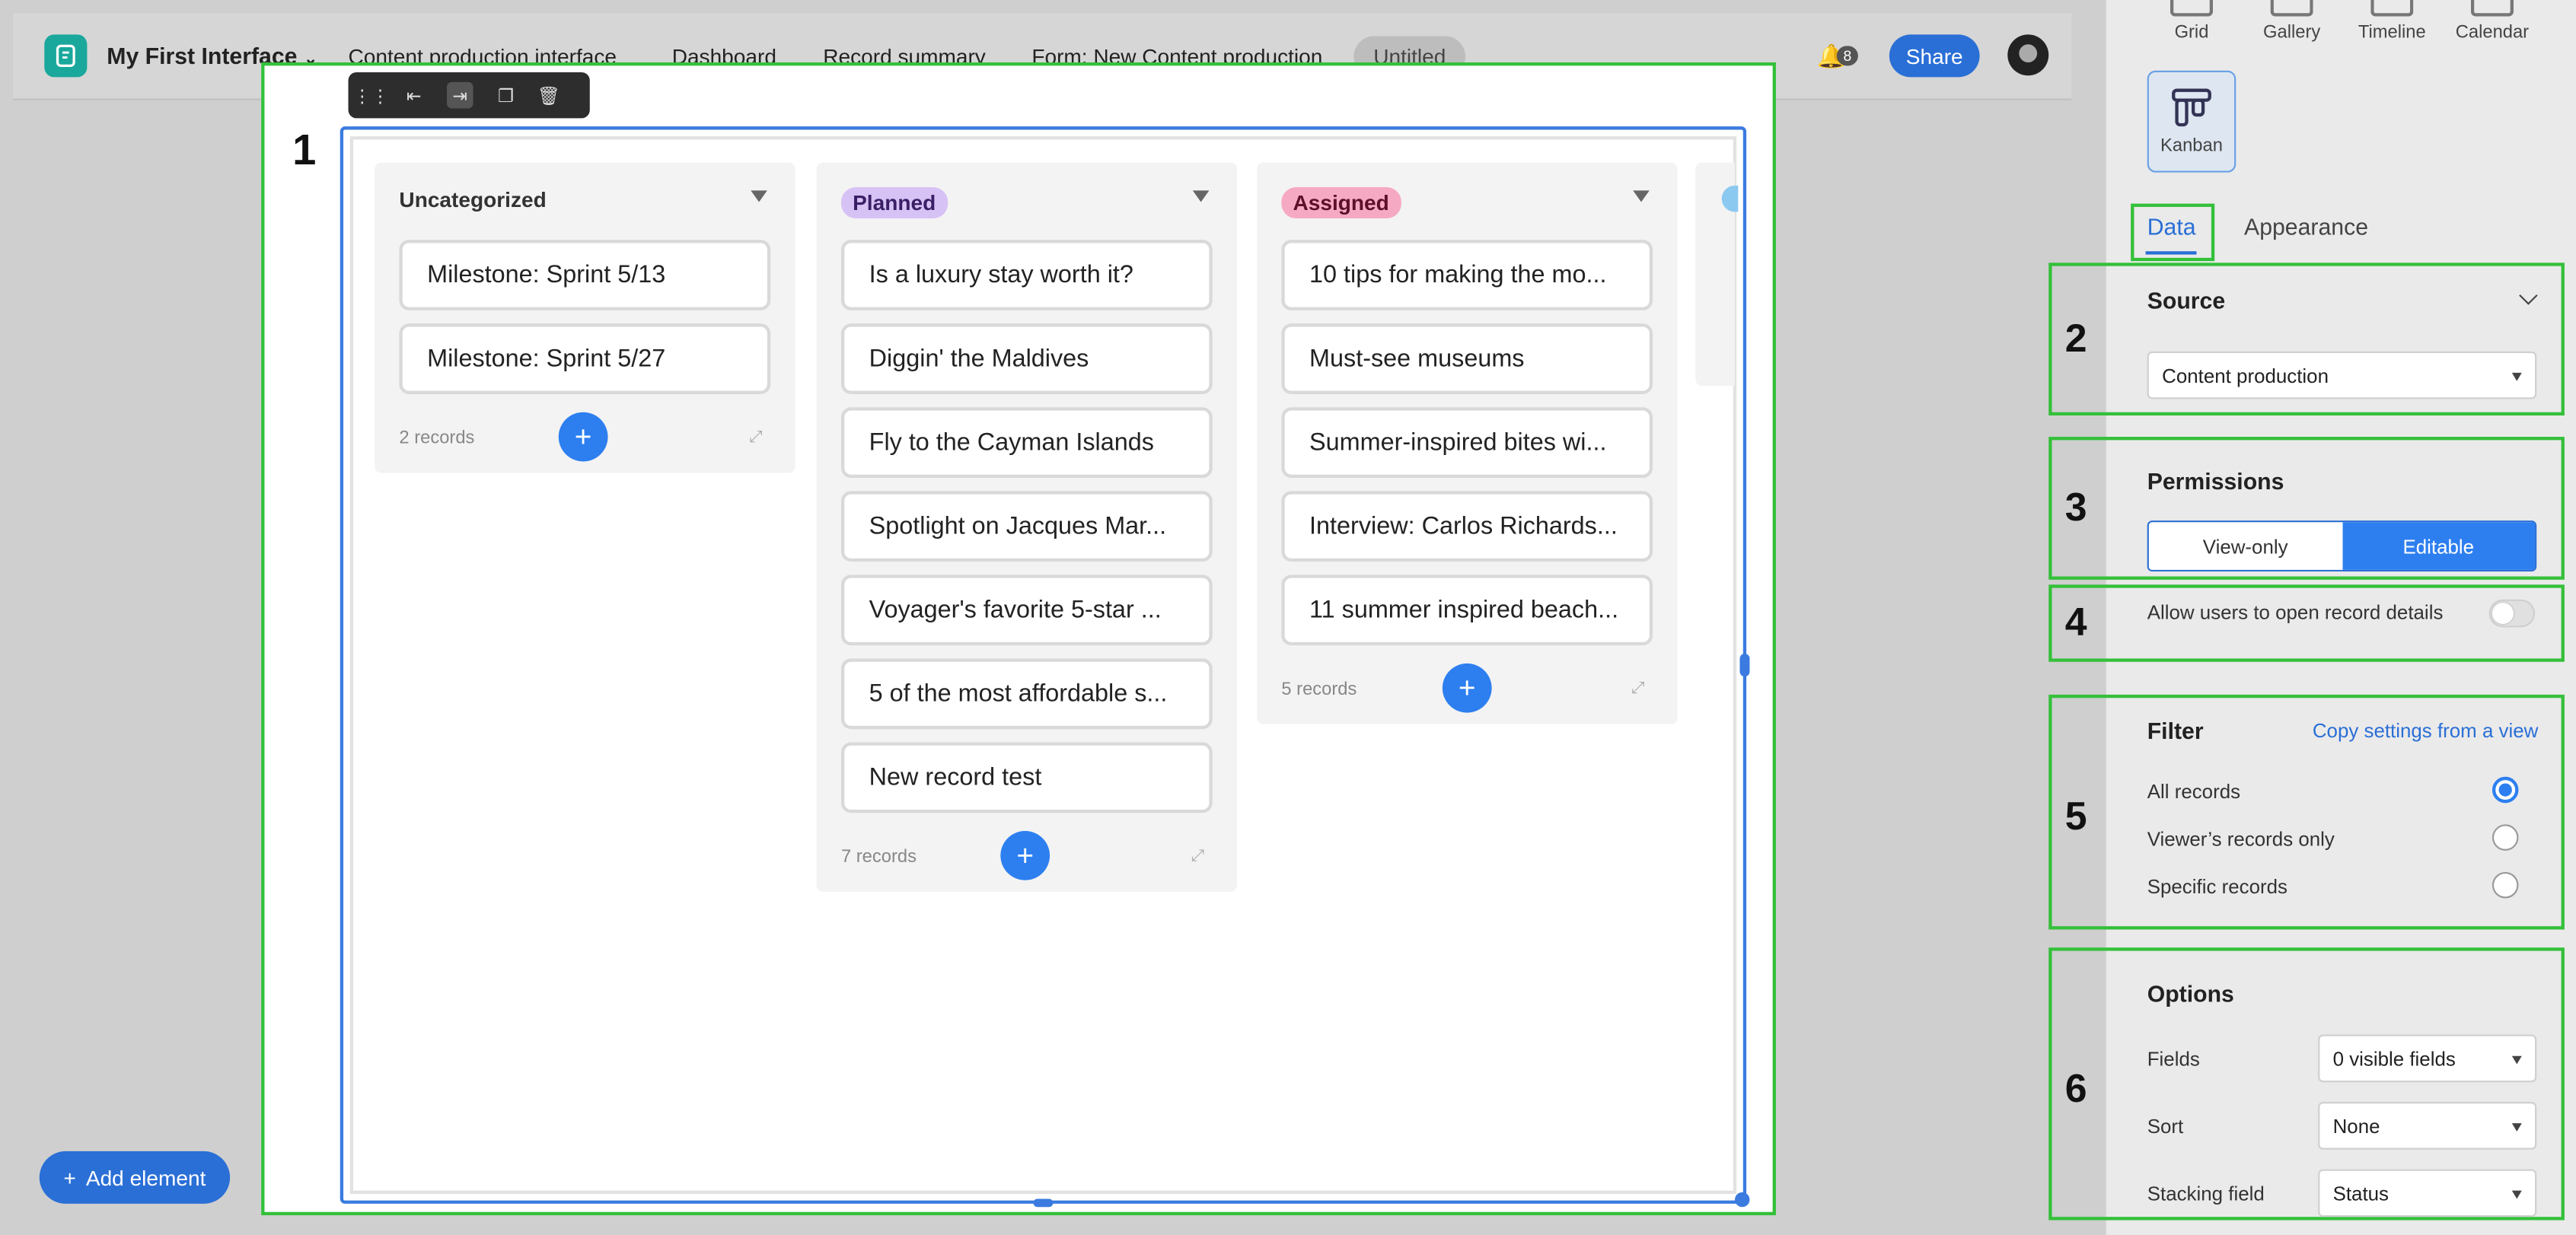  I want to click on filter-option-label: Viewer’s records only, so click(2241, 839).